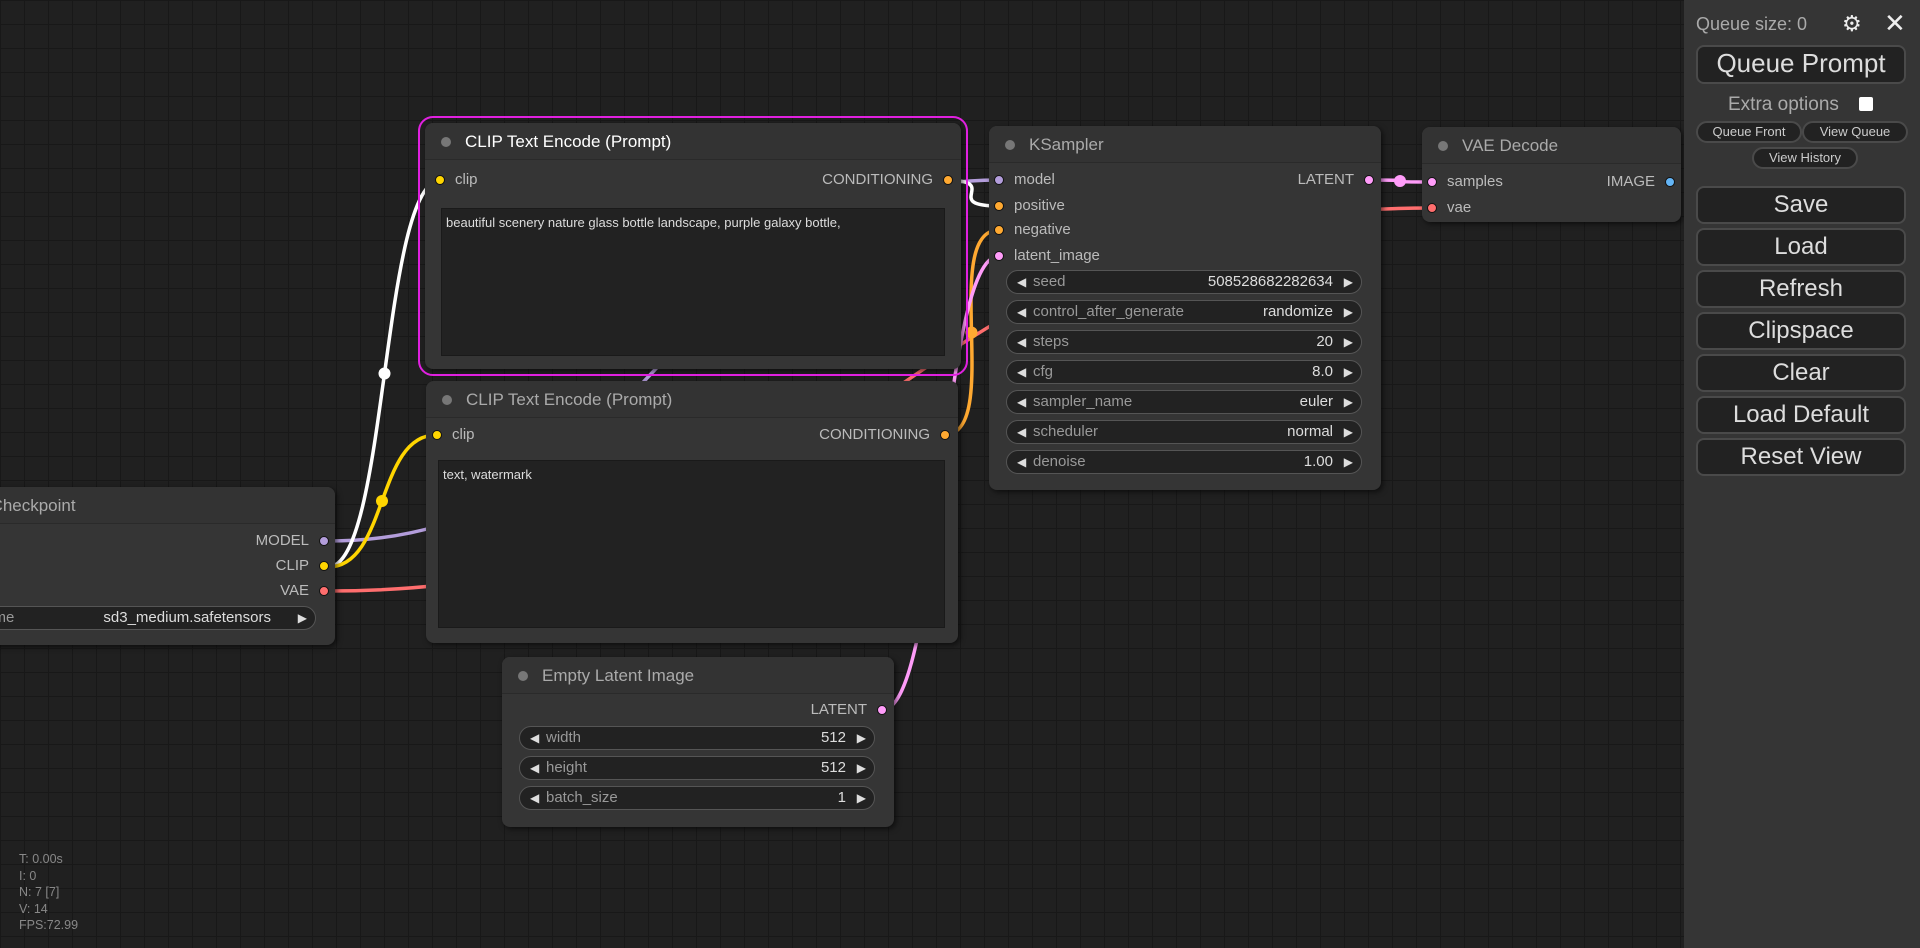  Describe the element at coordinates (697, 798) in the screenshot. I see `widget-batch-size: ◀ batch_size 1 ▶` at that location.